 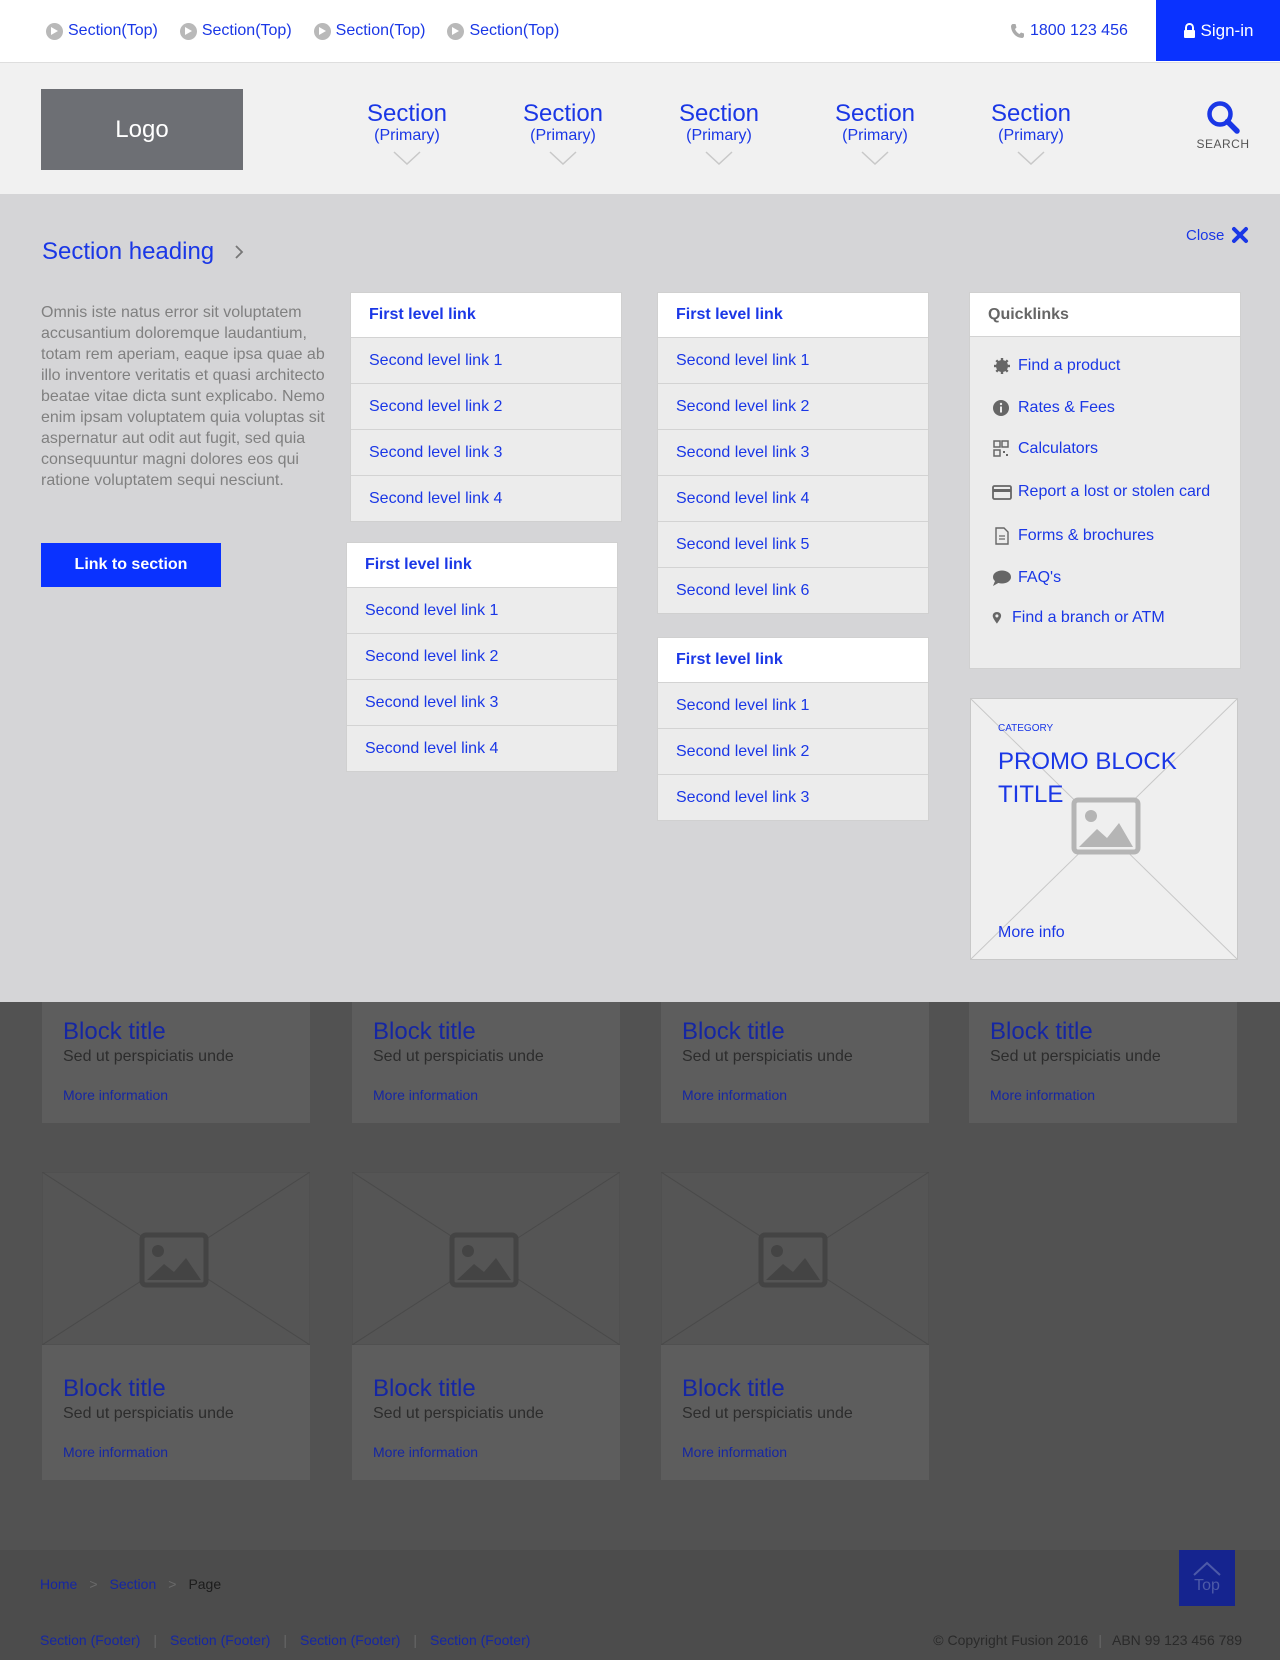 I want to click on quicklink-lost-card: Report a lost or stolen card, so click(x=1101, y=492).